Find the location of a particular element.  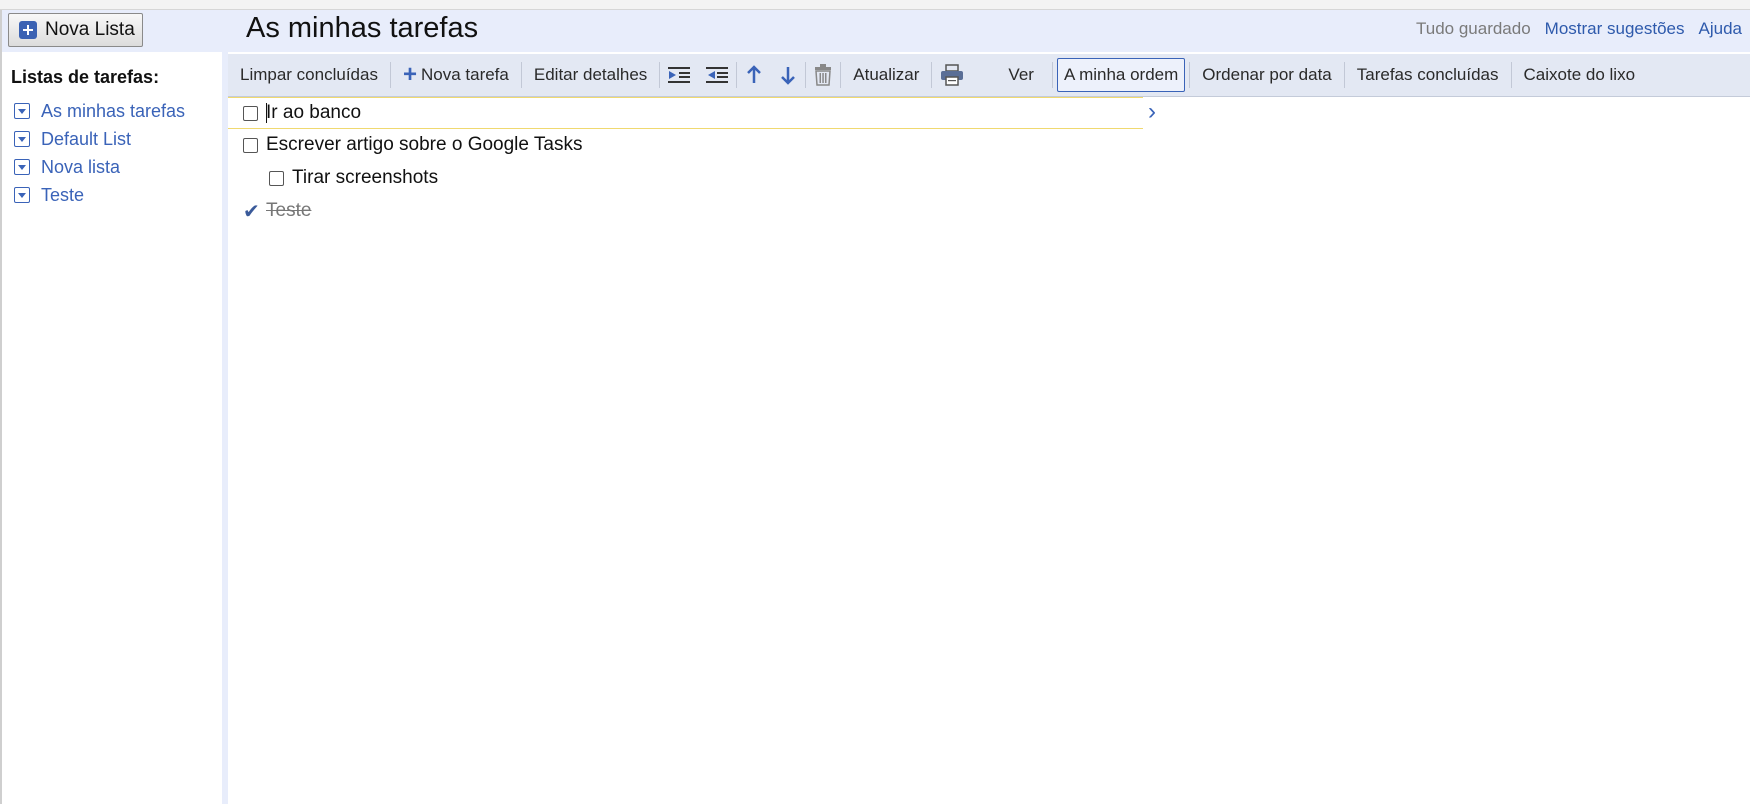

sidebar-item-as-minhas-tarefas: As minhas tarefas is located at coordinates (99, 111).